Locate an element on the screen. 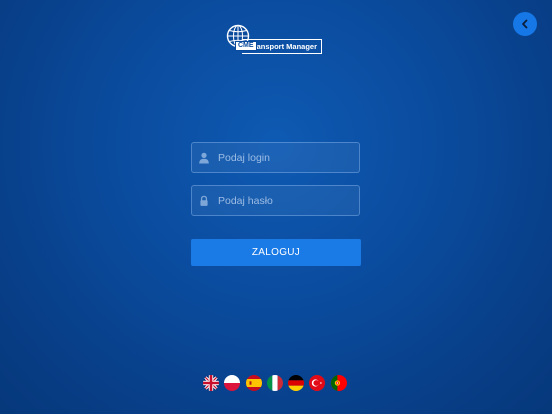 The width and height of the screenshot is (552, 414). flag-italian-icon is located at coordinates (274, 383).